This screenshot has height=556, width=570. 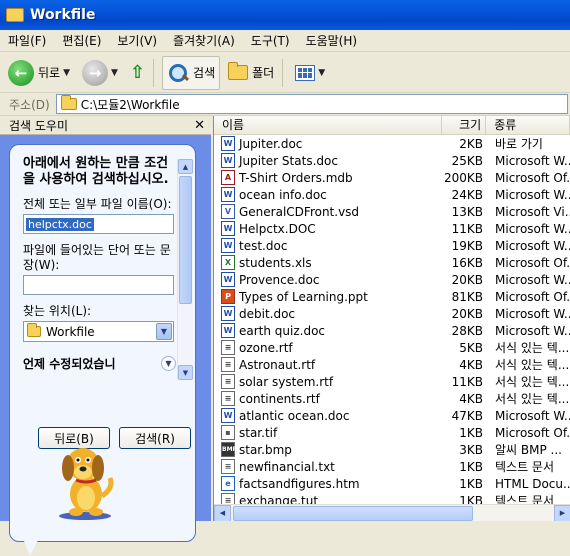 I want to click on file-name-cell: P Types of Learning.ppt, so click(x=328, y=296).